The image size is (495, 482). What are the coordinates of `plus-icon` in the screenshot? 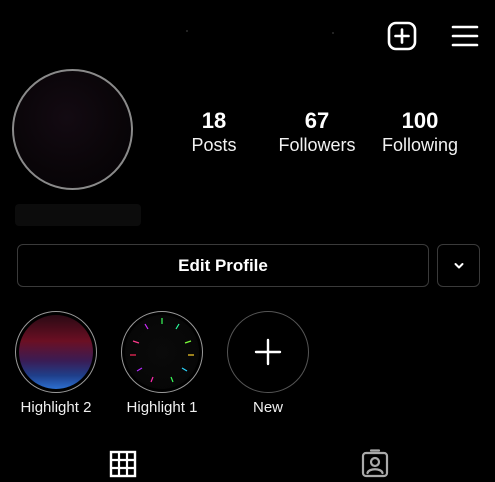 It's located at (268, 352).